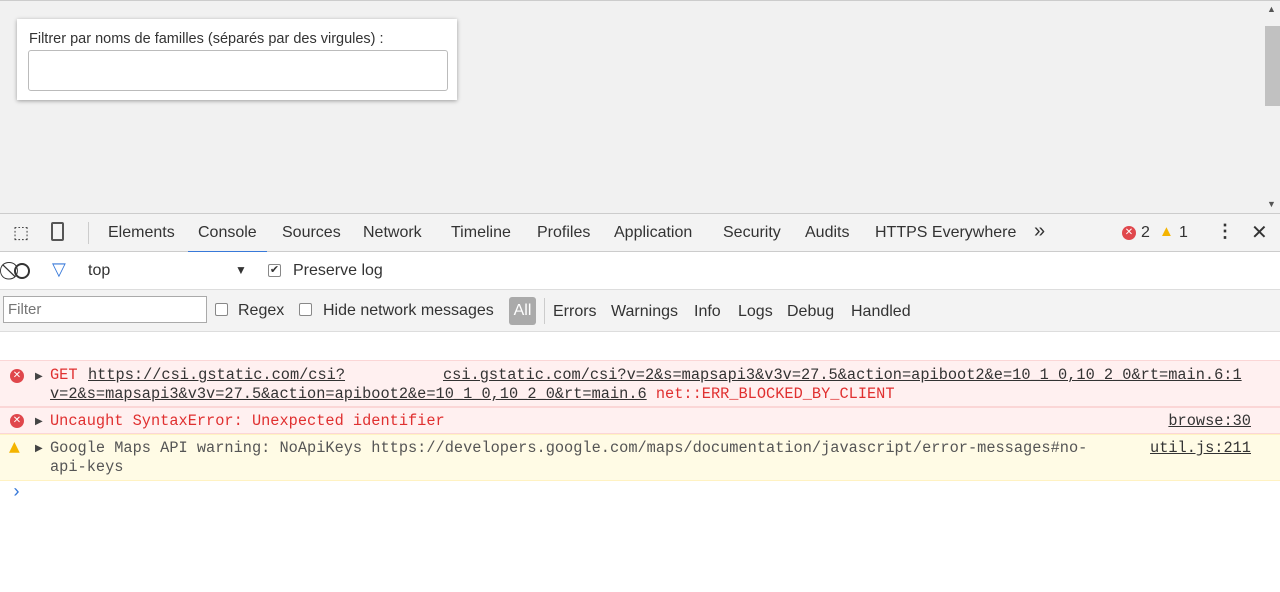 This screenshot has width=1280, height=592. What do you see at coordinates (1225, 231) in the screenshot?
I see `more-options-icon: ⋮` at bounding box center [1225, 231].